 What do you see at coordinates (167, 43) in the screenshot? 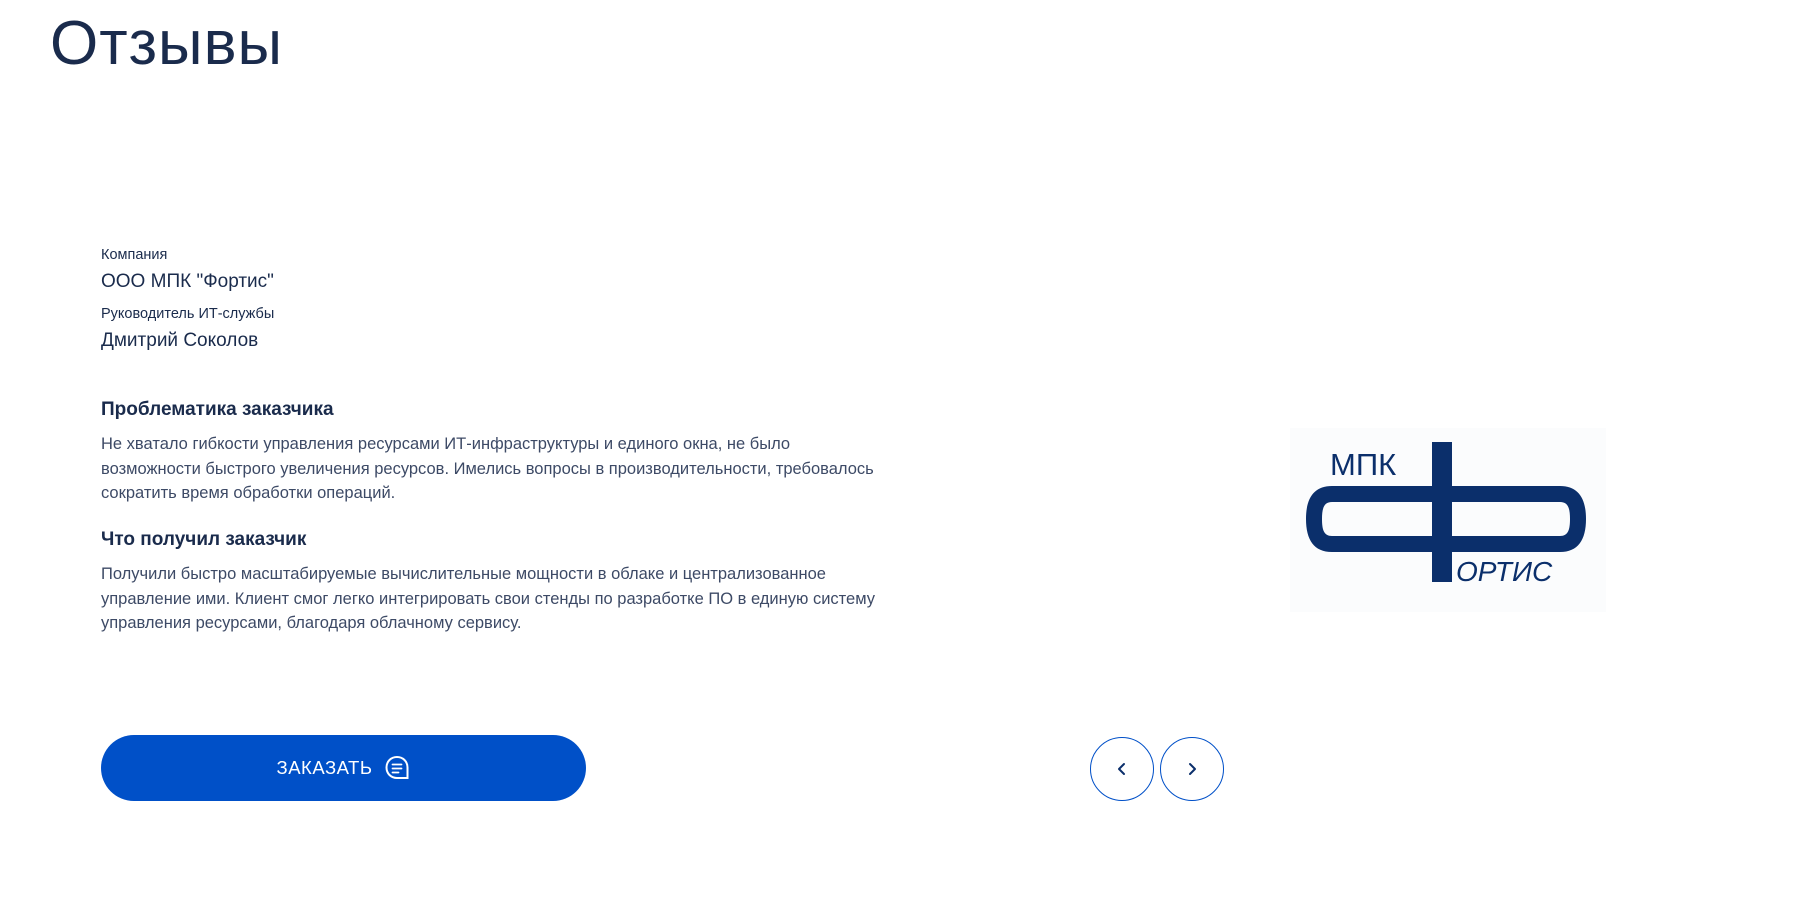
I see `page-title: Отзывы` at bounding box center [167, 43].